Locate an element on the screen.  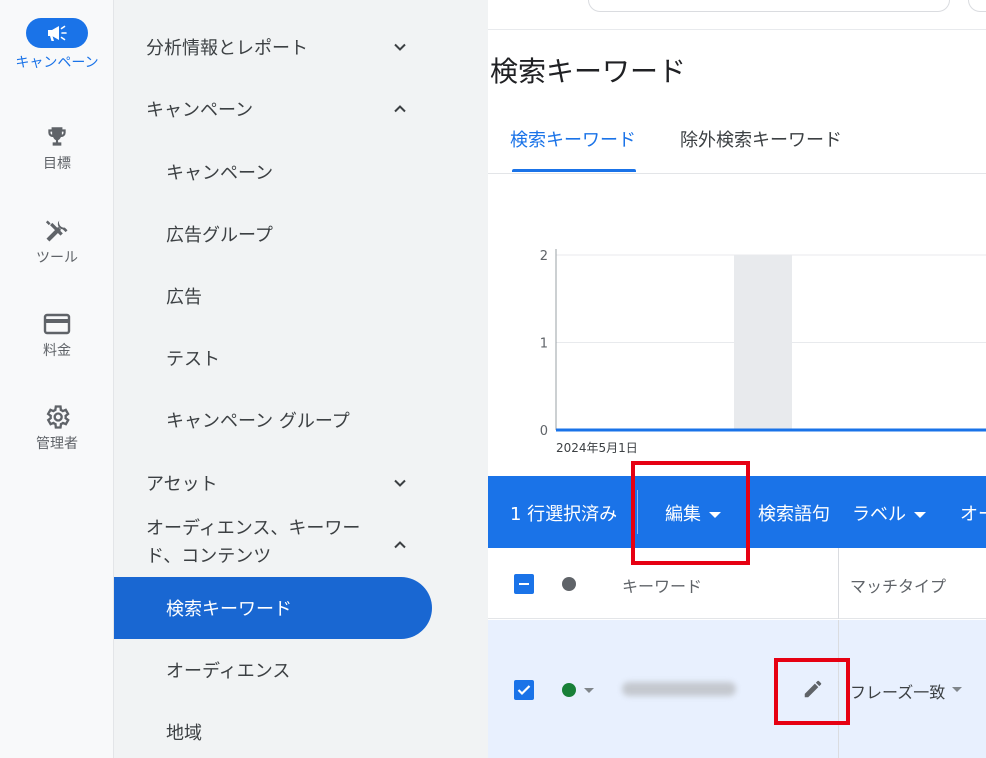
nav-item-label: キャンペーン グループ is located at coordinates (258, 421).